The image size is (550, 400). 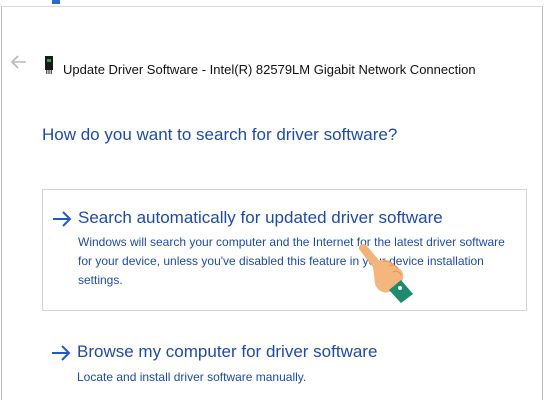 I want to click on back-arrow-icon, so click(x=19, y=62).